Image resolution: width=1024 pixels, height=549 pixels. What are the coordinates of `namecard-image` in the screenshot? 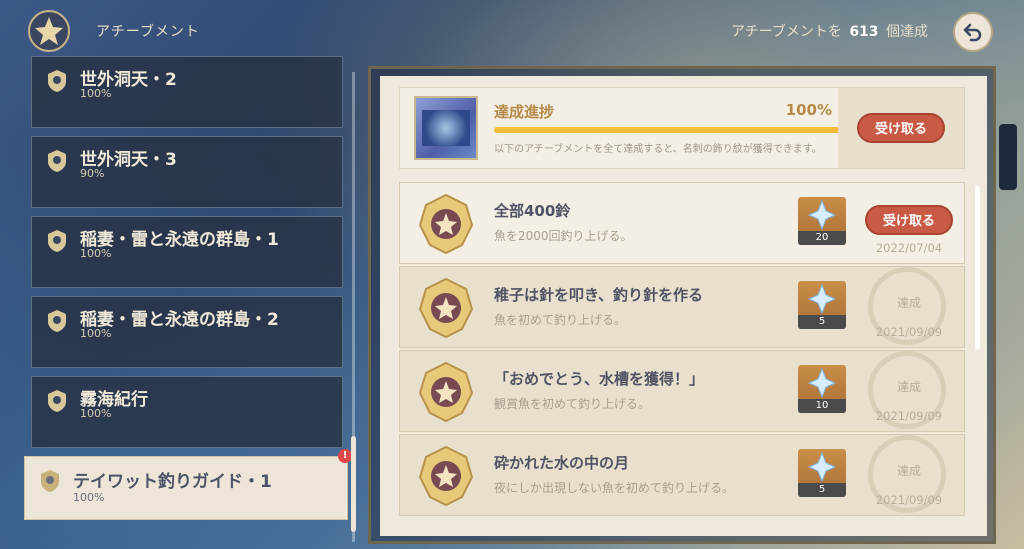 It's located at (446, 128).